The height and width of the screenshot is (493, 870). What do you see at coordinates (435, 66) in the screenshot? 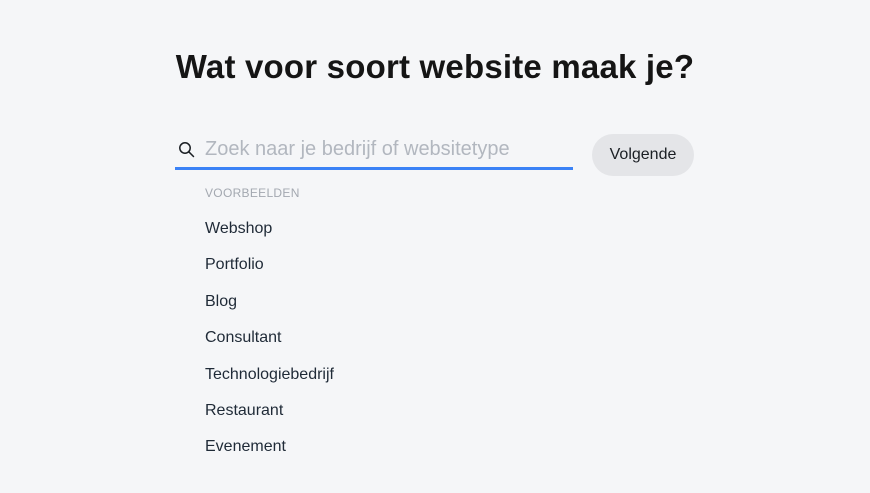
I see `page-title: Wat voor soort website maak je?` at bounding box center [435, 66].